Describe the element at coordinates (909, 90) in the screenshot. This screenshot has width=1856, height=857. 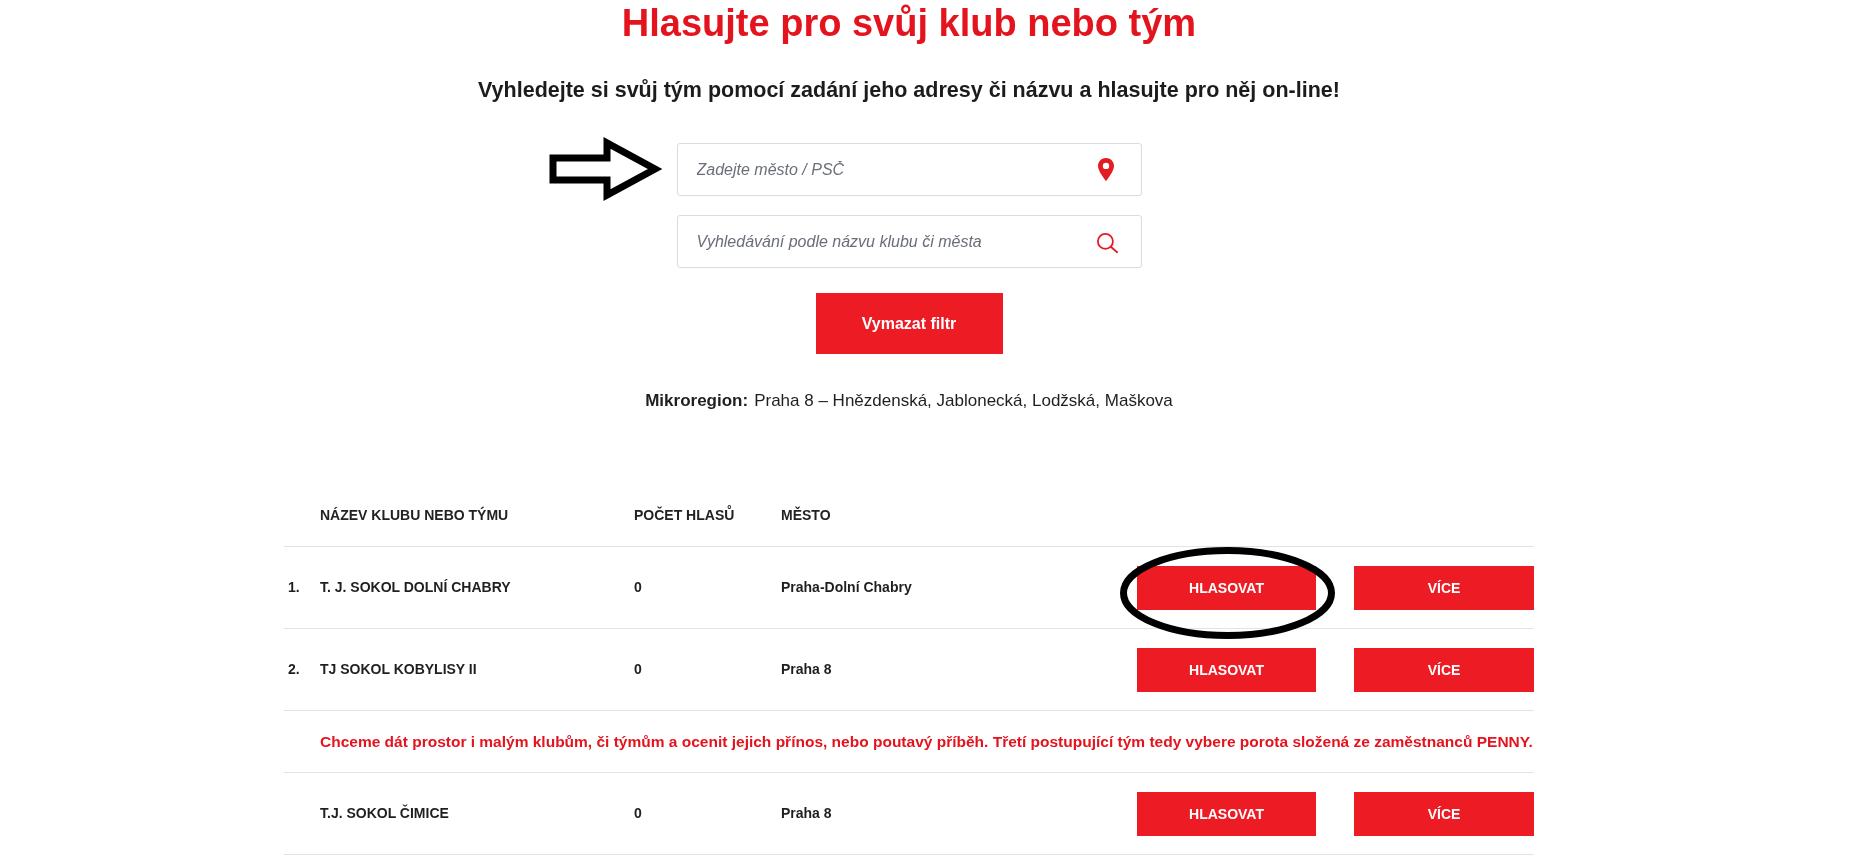
I see `page-subtitle: Vyhledejte si svůj tým pomocí zadání jeho adresy či názvu a hlasujte pro něj on-line!` at that location.